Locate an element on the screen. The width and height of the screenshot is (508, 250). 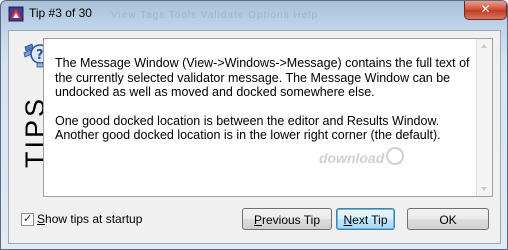
watermark: download is located at coordinates (362, 156).